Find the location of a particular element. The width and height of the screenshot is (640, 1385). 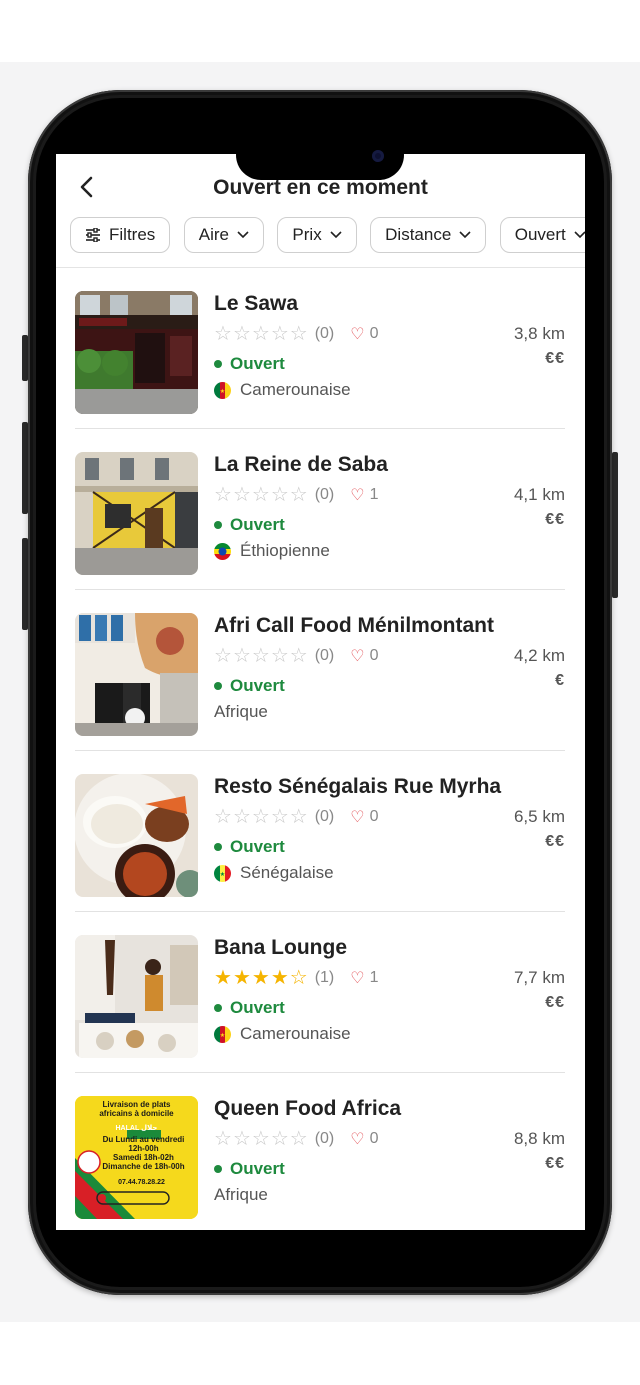

cuisine: Éthiopienne is located at coordinates (272, 551).